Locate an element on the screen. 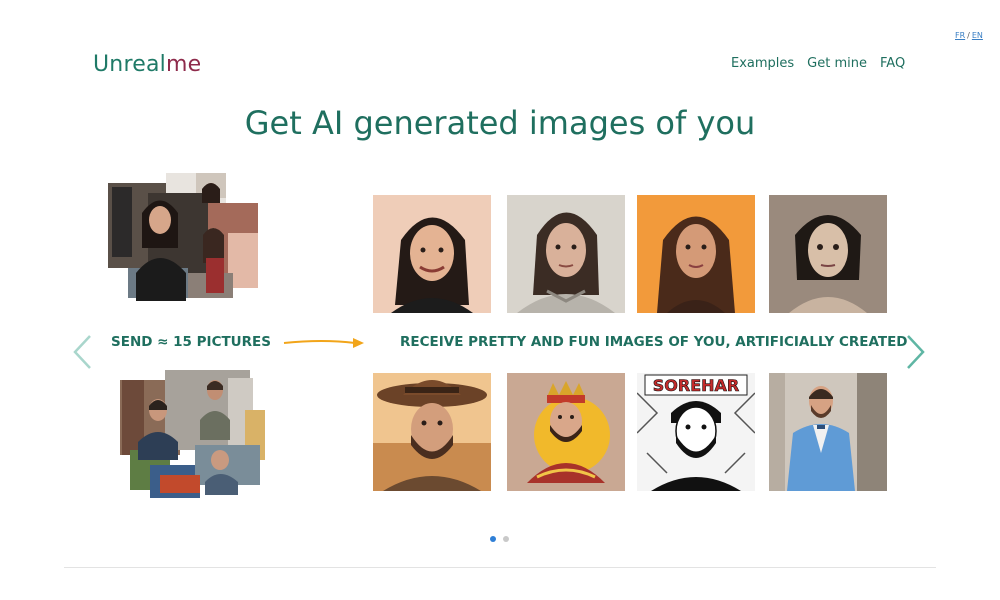  carousel-prev-arrow is located at coordinates (82, 352).